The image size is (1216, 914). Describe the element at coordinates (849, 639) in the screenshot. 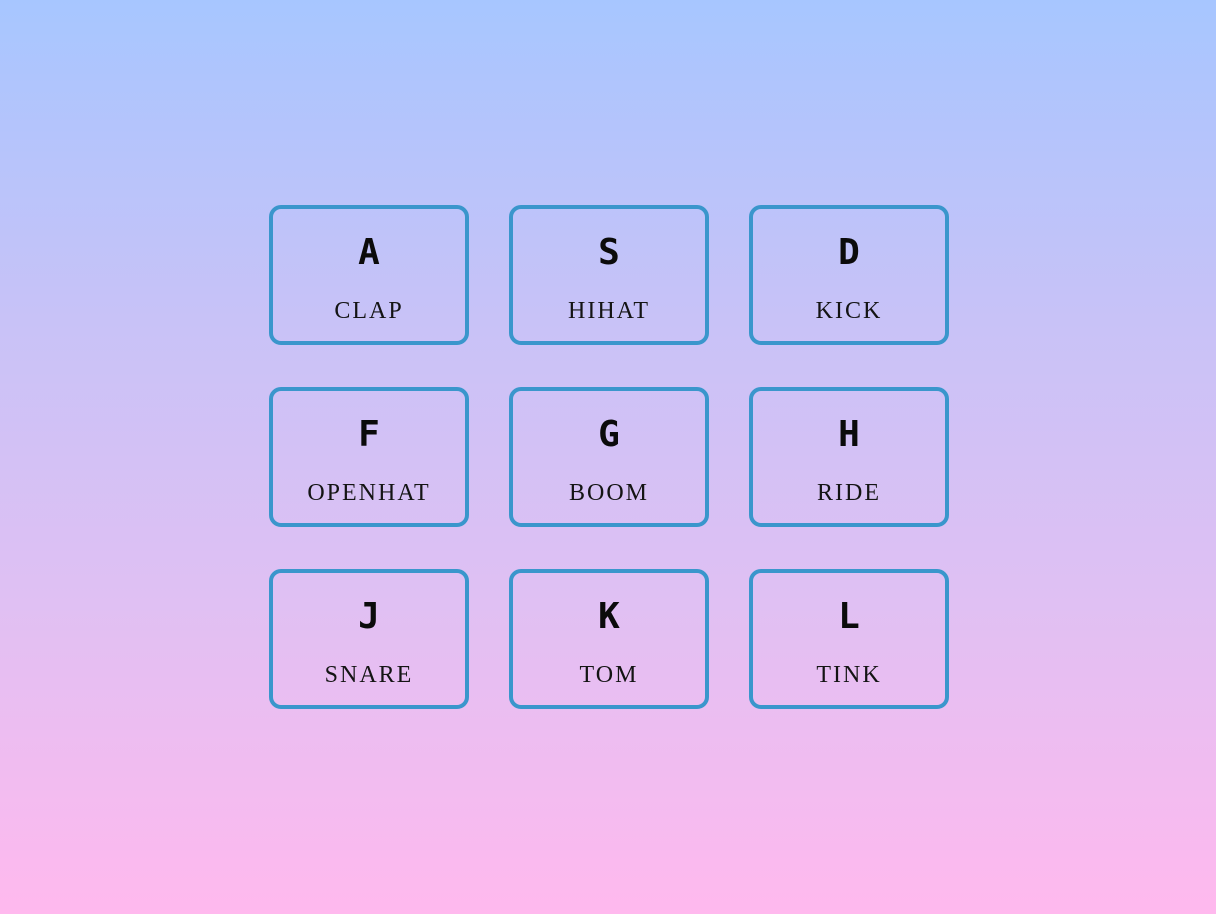

I see `drum-pad-tink: L TINK` at that location.